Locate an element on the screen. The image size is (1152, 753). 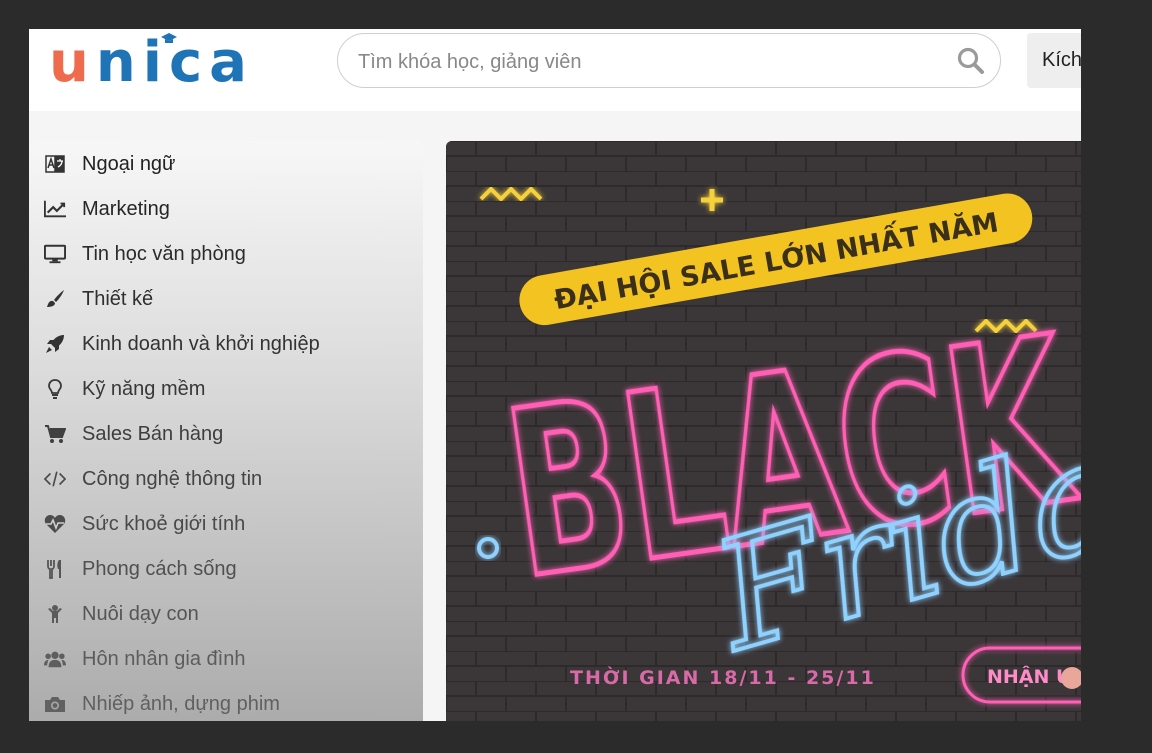
paint-brush-icon is located at coordinates (55, 299).